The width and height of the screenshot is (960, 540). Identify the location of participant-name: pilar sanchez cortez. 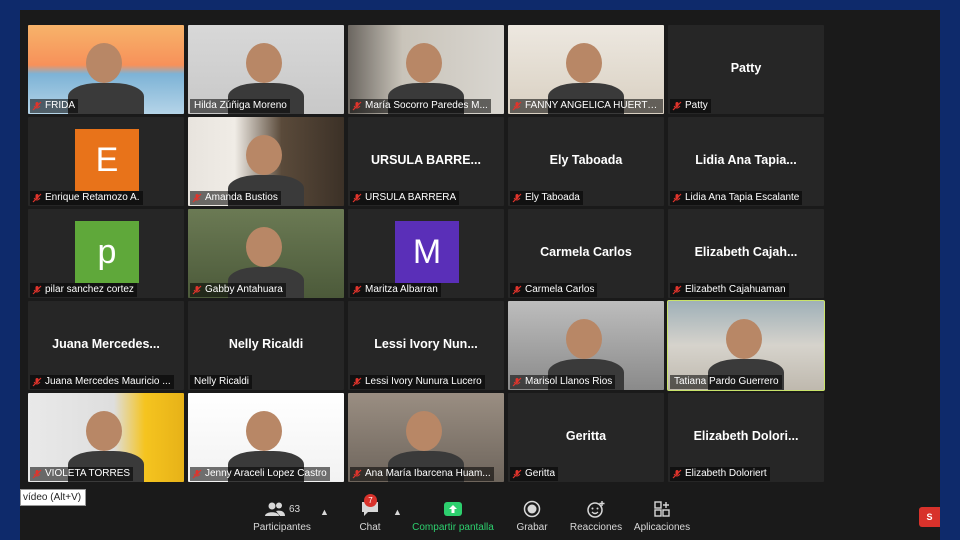
(89, 289).